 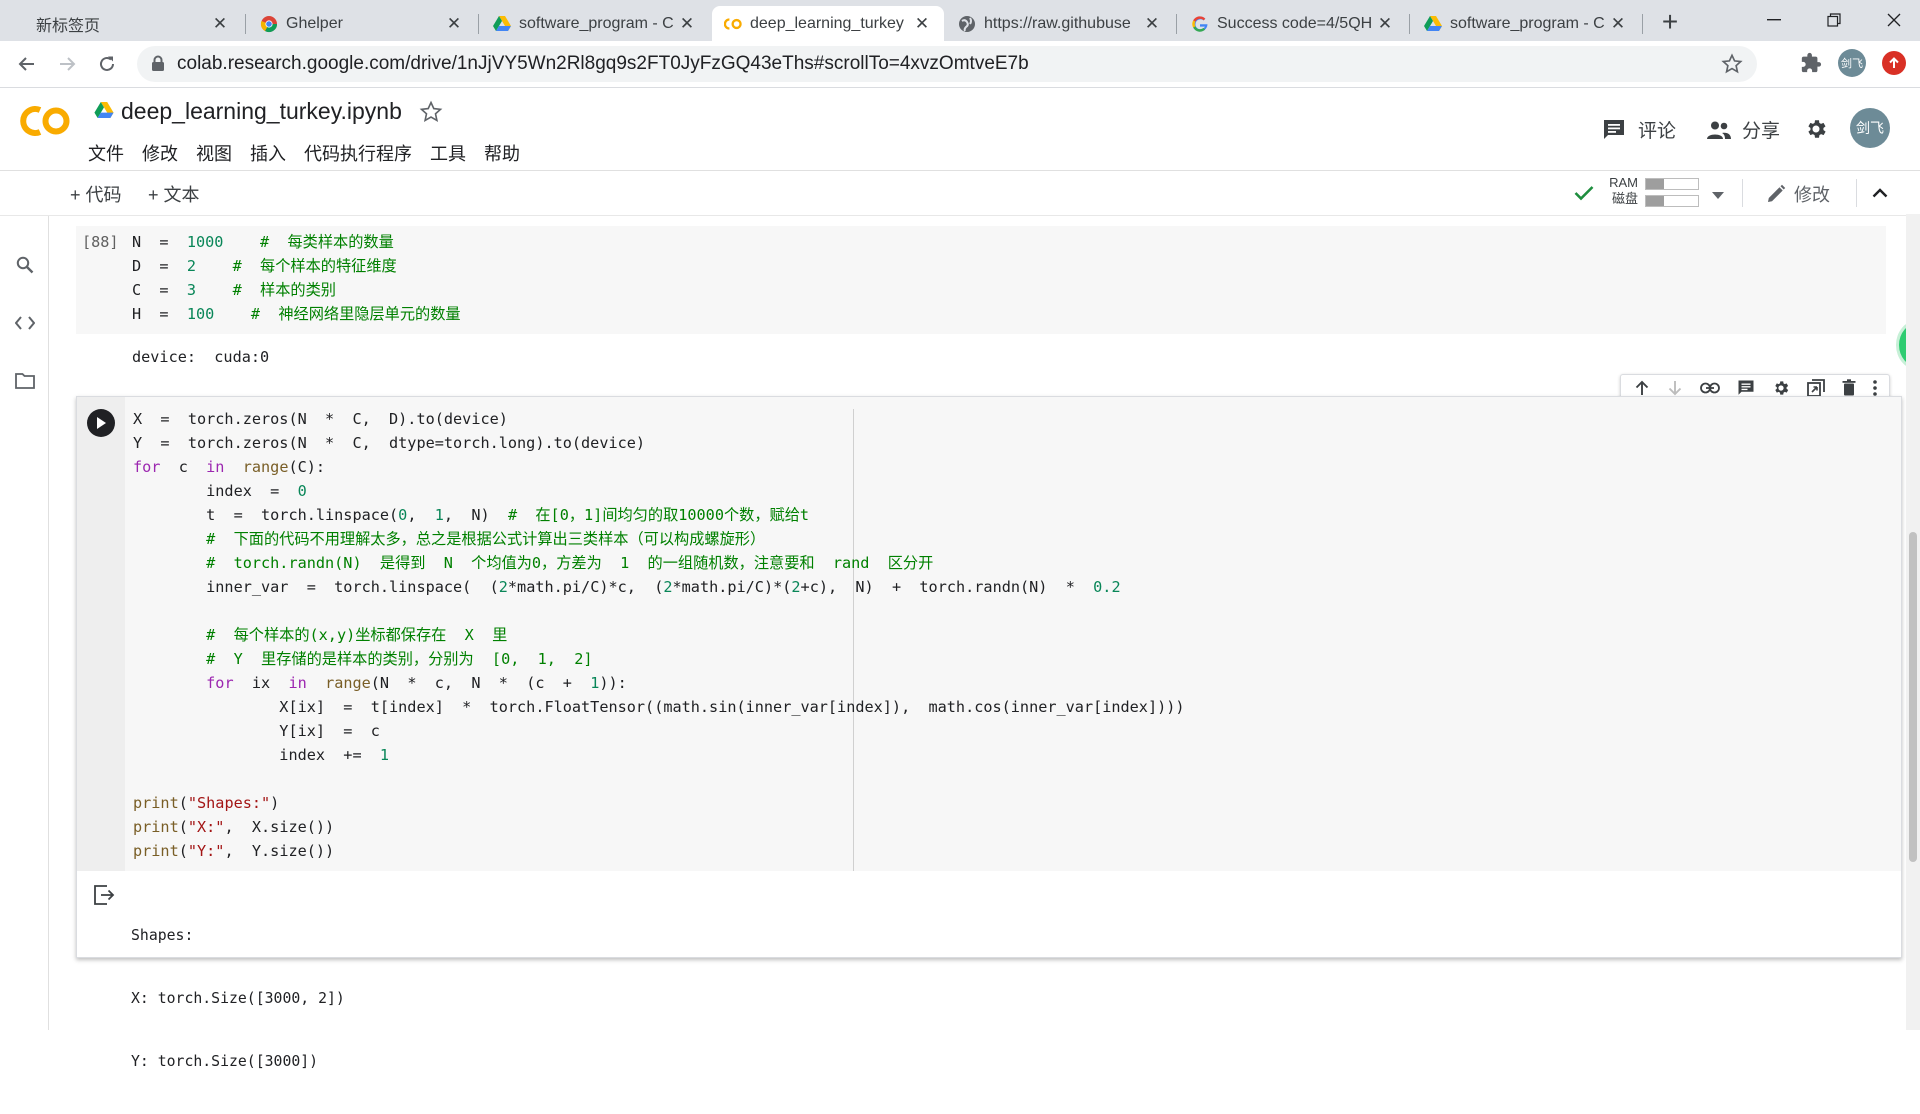 I want to click on reload-button, so click(x=107, y=64).